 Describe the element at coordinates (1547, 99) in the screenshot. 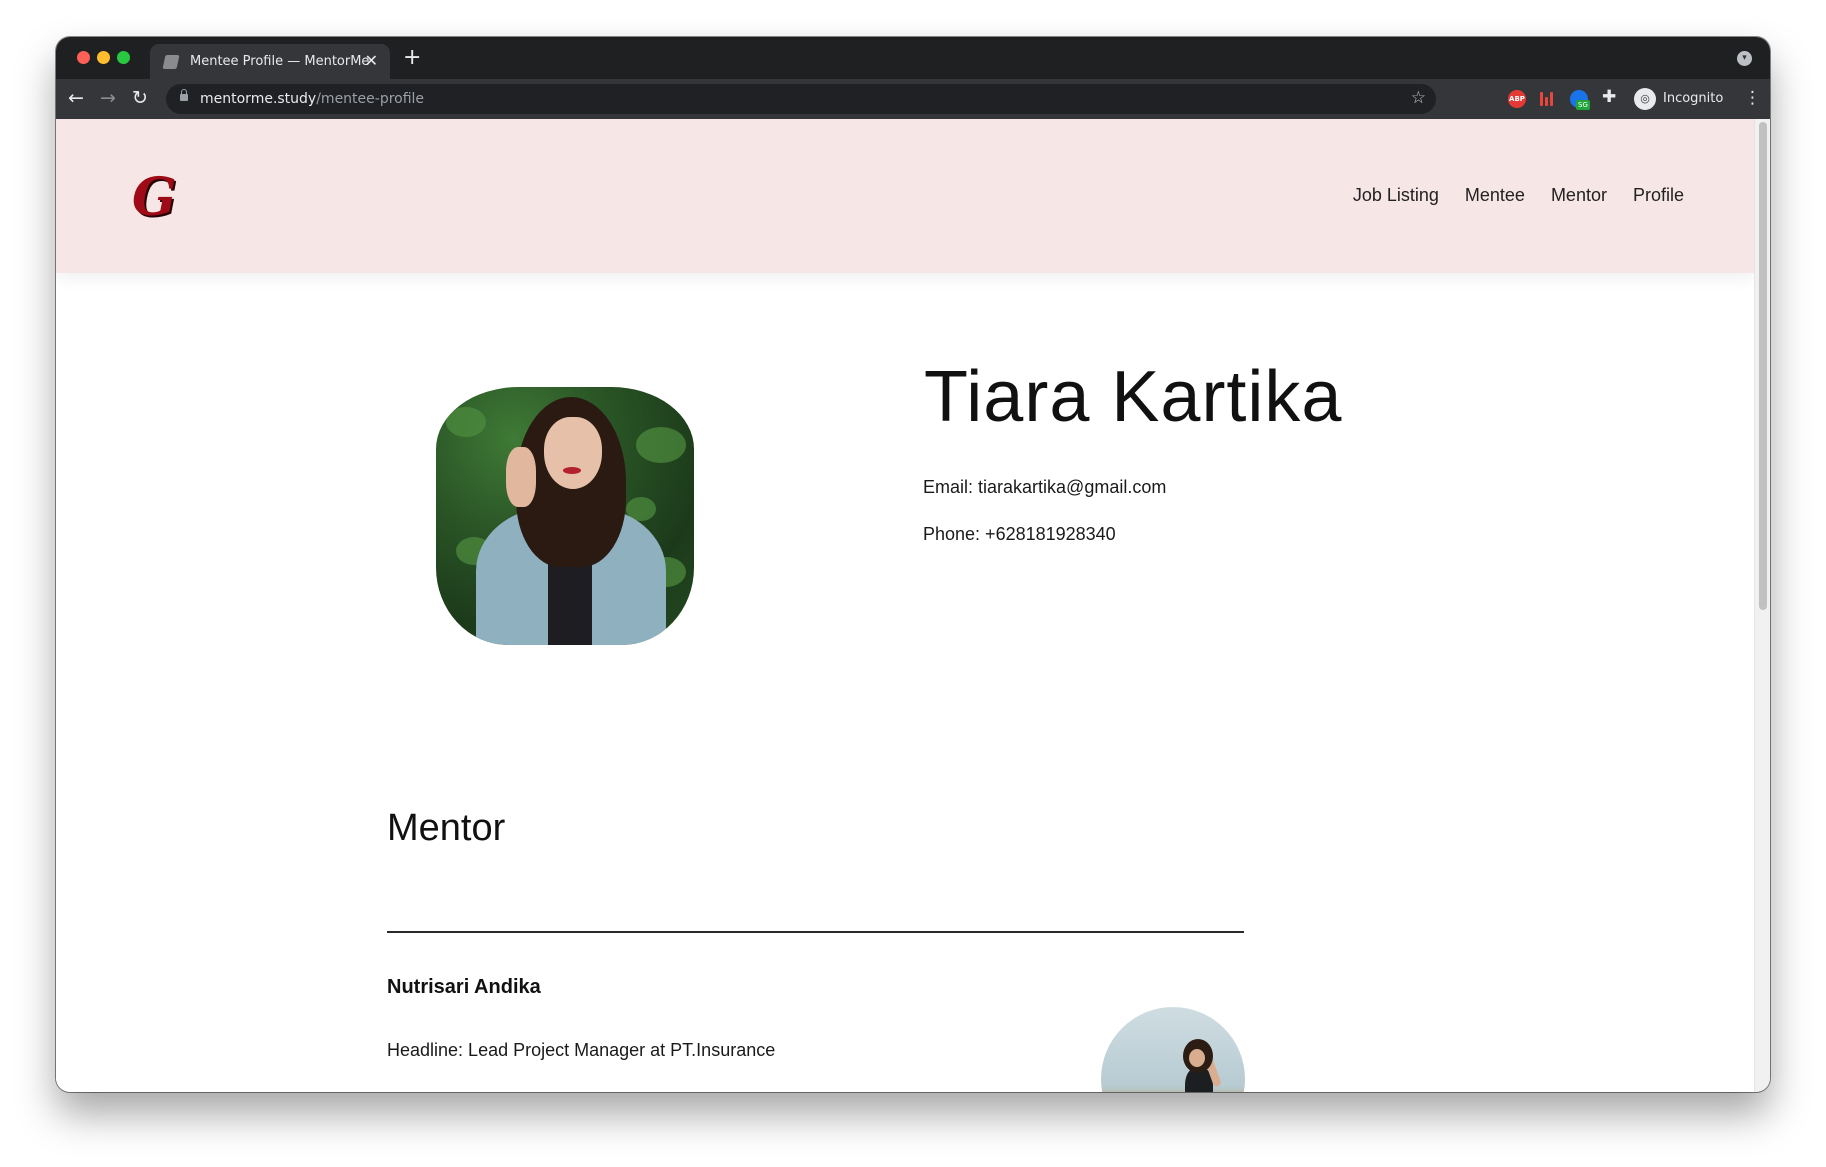

I see `bars-extension-icon` at that location.